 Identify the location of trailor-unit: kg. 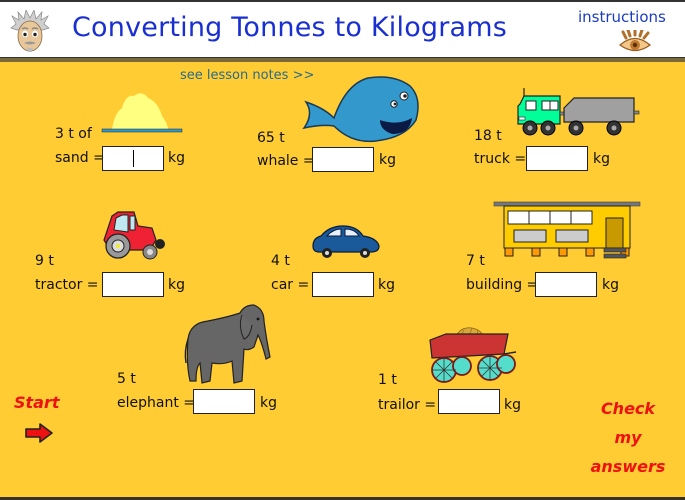
(512, 405).